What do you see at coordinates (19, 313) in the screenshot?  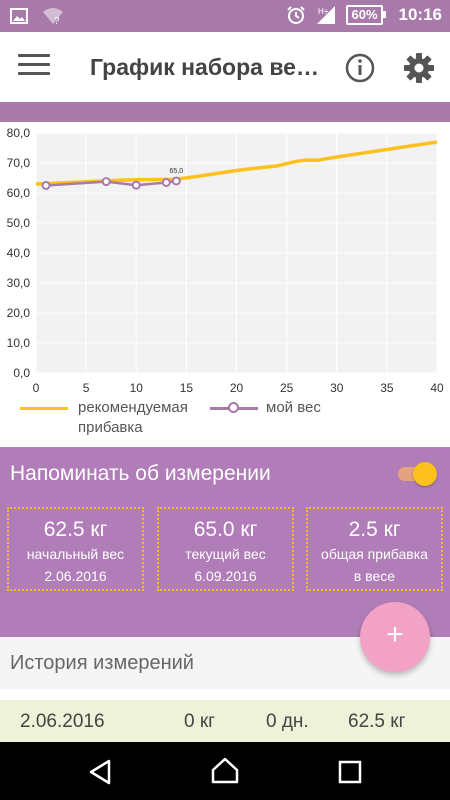 I see `y-tick-label: 20,0` at bounding box center [19, 313].